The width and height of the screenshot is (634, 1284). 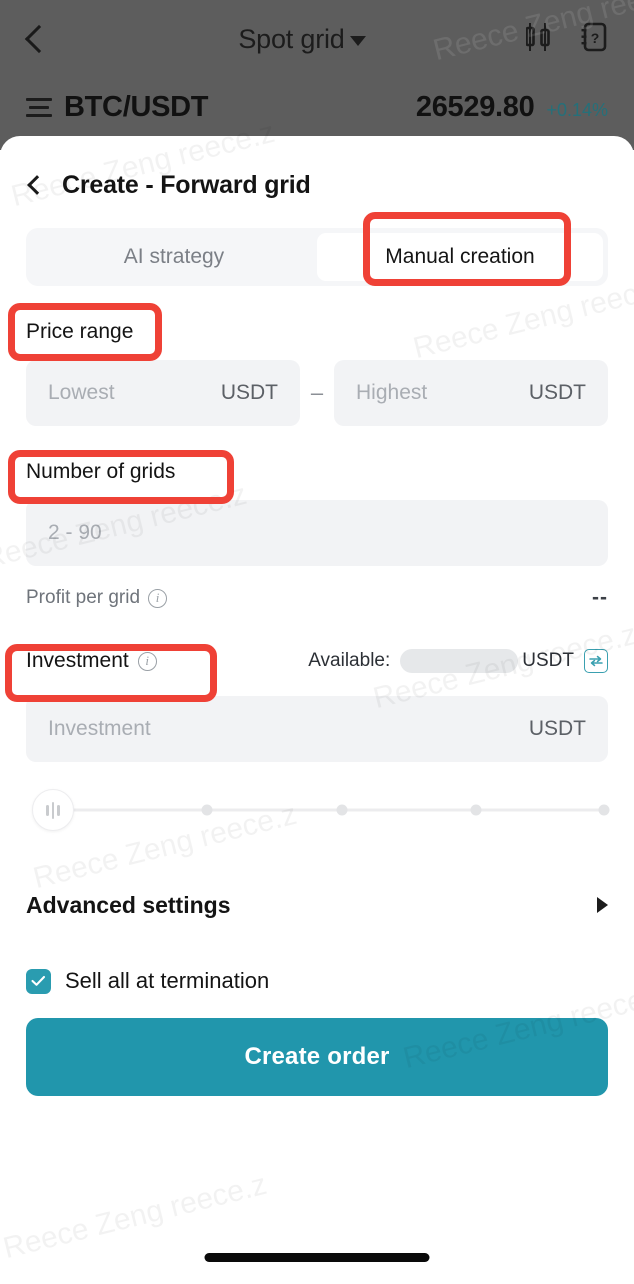 What do you see at coordinates (471, 393) in the screenshot?
I see `highest-price-field: Highest USDT` at bounding box center [471, 393].